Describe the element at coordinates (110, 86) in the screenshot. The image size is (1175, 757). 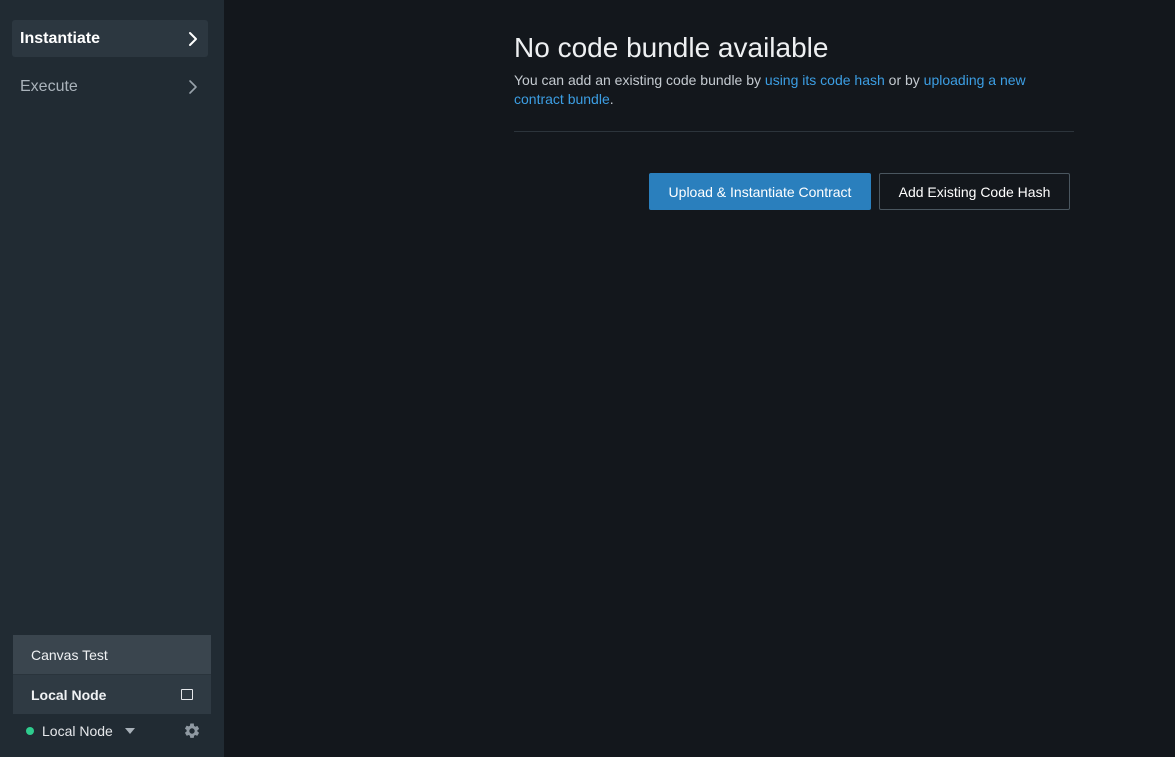
I see `sidebar-item-execute: Execute` at that location.